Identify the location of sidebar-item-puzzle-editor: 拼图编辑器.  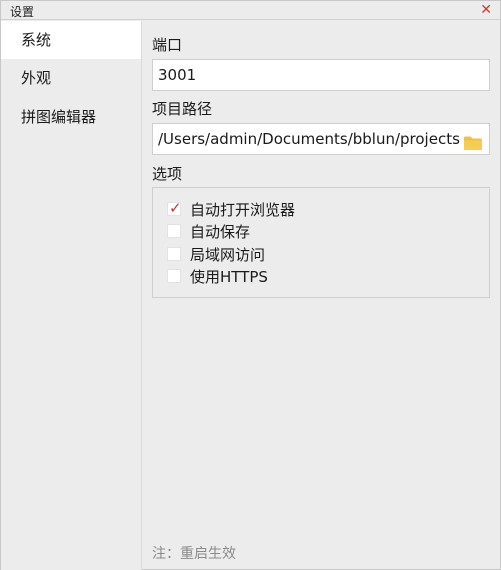
(71, 117).